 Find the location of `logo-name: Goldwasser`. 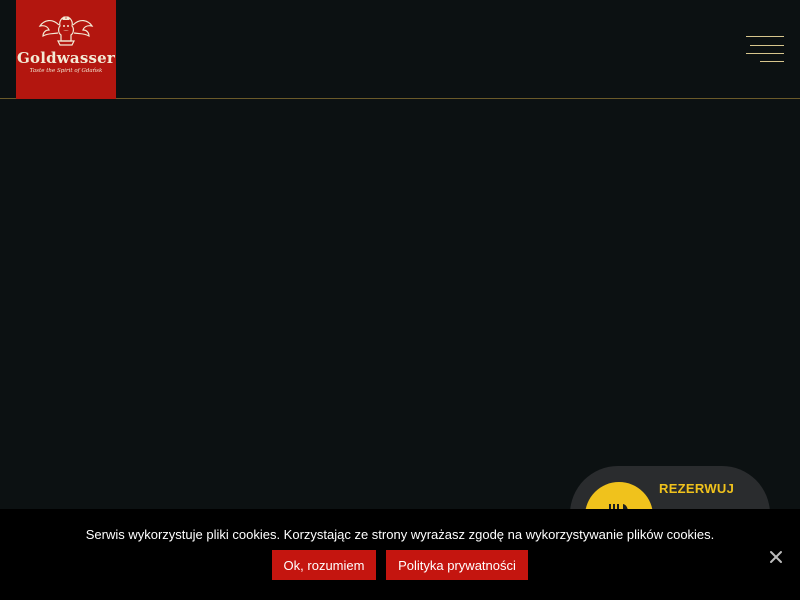

logo-name: Goldwasser is located at coordinates (66, 58).